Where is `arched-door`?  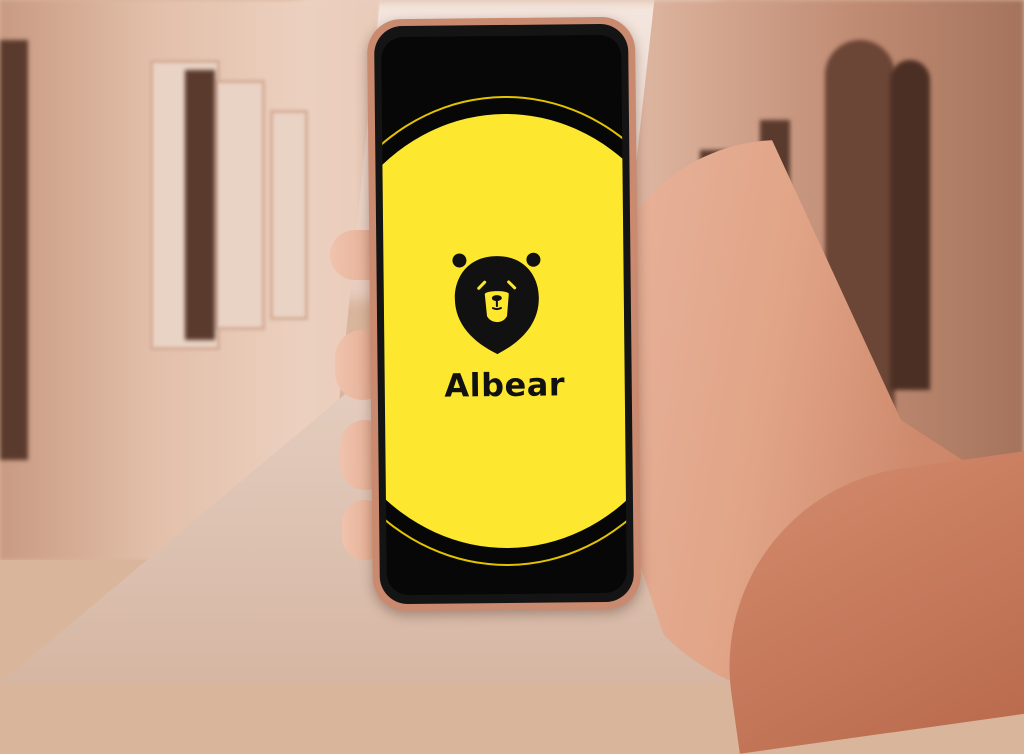
arched-door is located at coordinates (910, 225).